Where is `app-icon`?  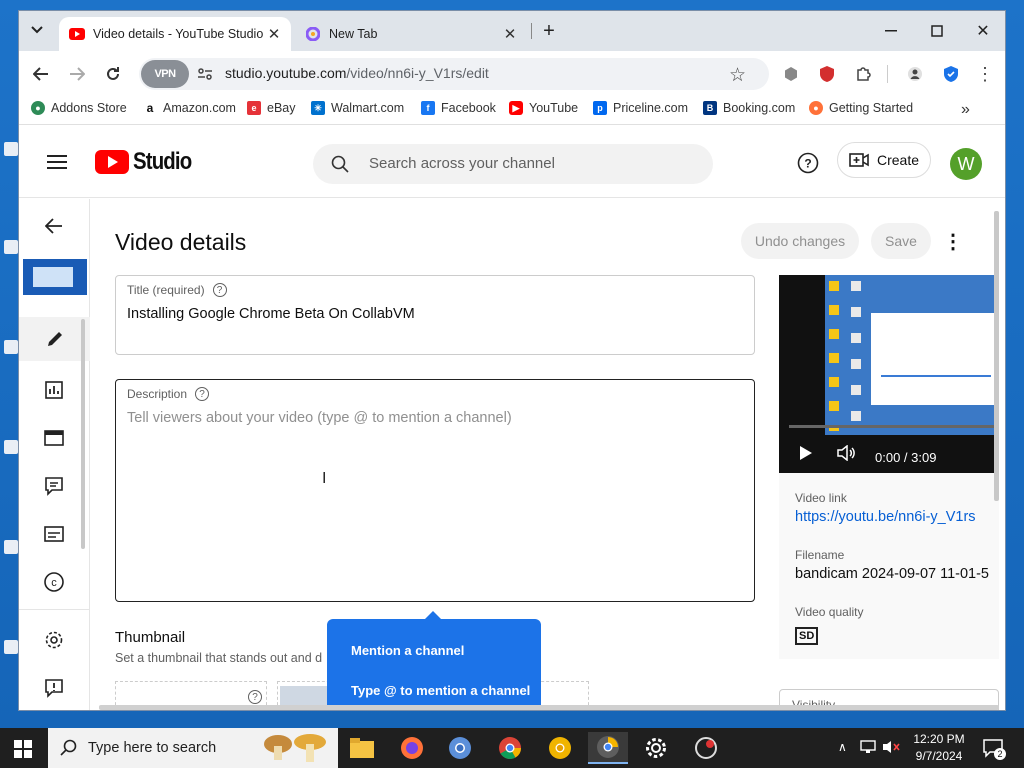
app-icon is located at coordinates (706, 748).